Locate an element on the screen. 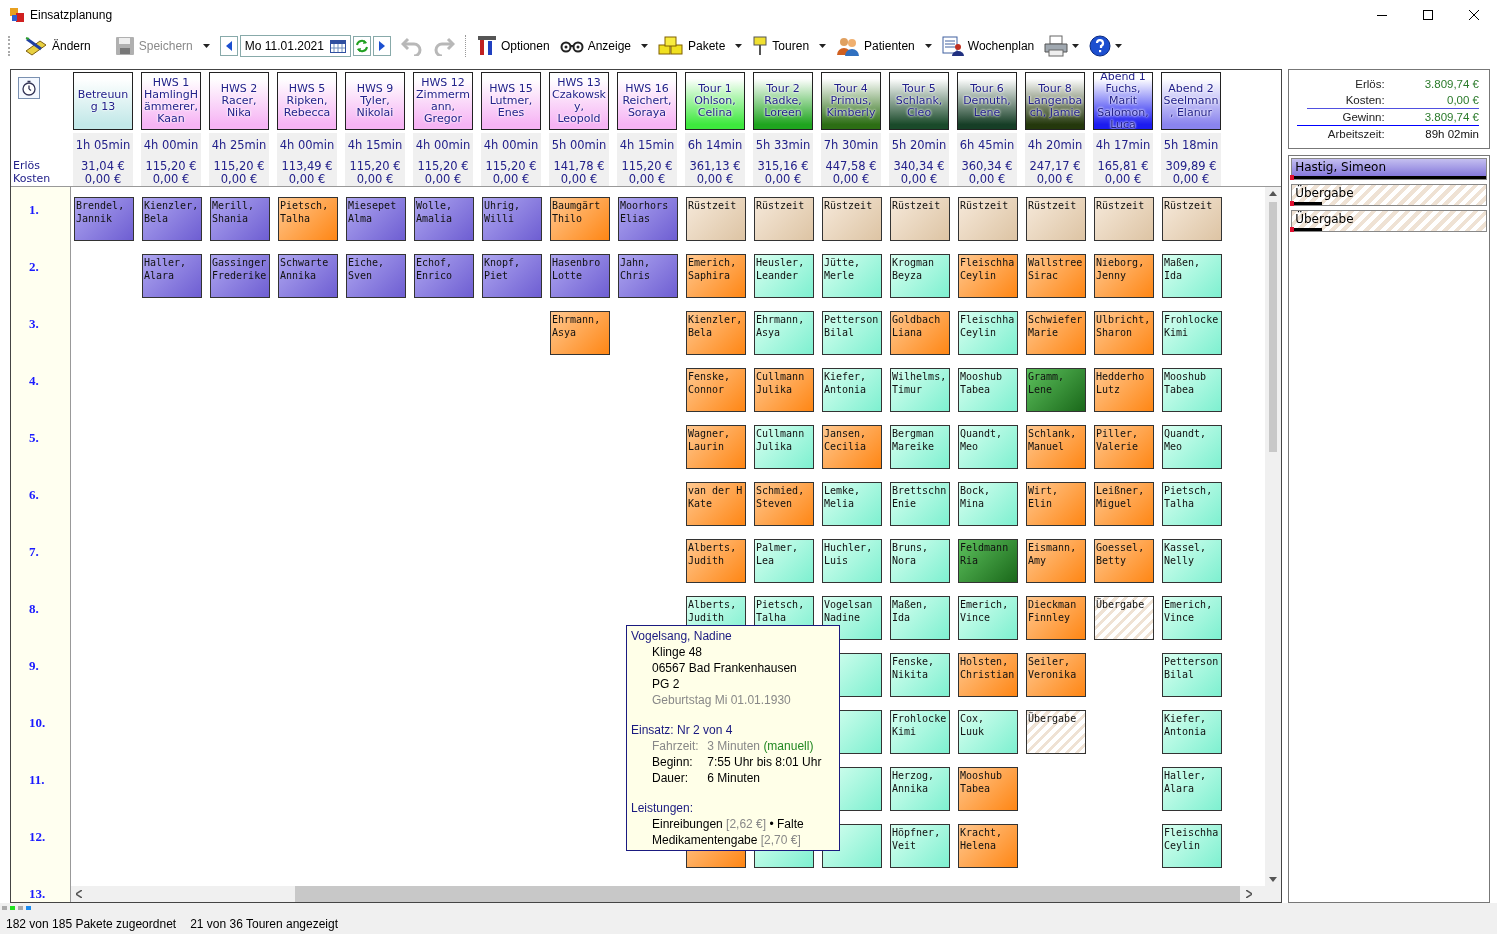  tour-stats: 7h 30min 447,58 € 0,00 € is located at coordinates (851, 159).